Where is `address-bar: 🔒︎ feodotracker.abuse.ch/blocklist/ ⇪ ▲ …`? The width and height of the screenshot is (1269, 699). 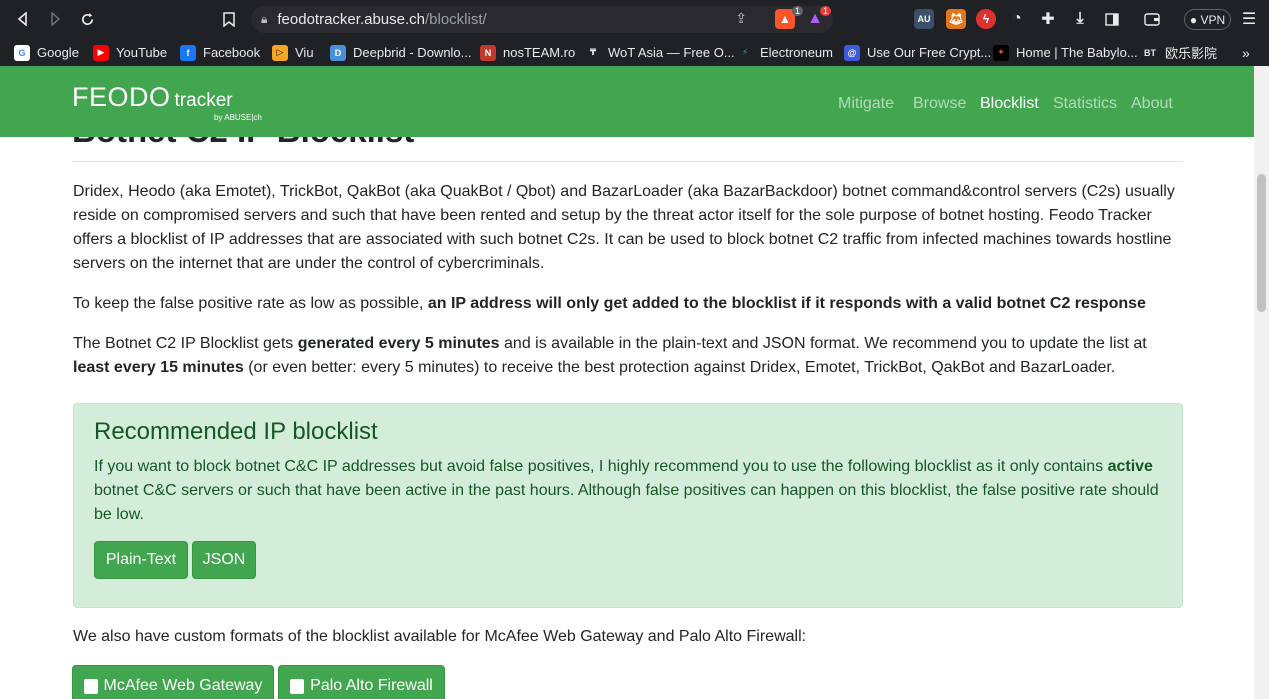
address-bar: 🔒︎ feodotracker.abuse.ch/blocklist/ ⇪ ▲ … is located at coordinates (542, 19).